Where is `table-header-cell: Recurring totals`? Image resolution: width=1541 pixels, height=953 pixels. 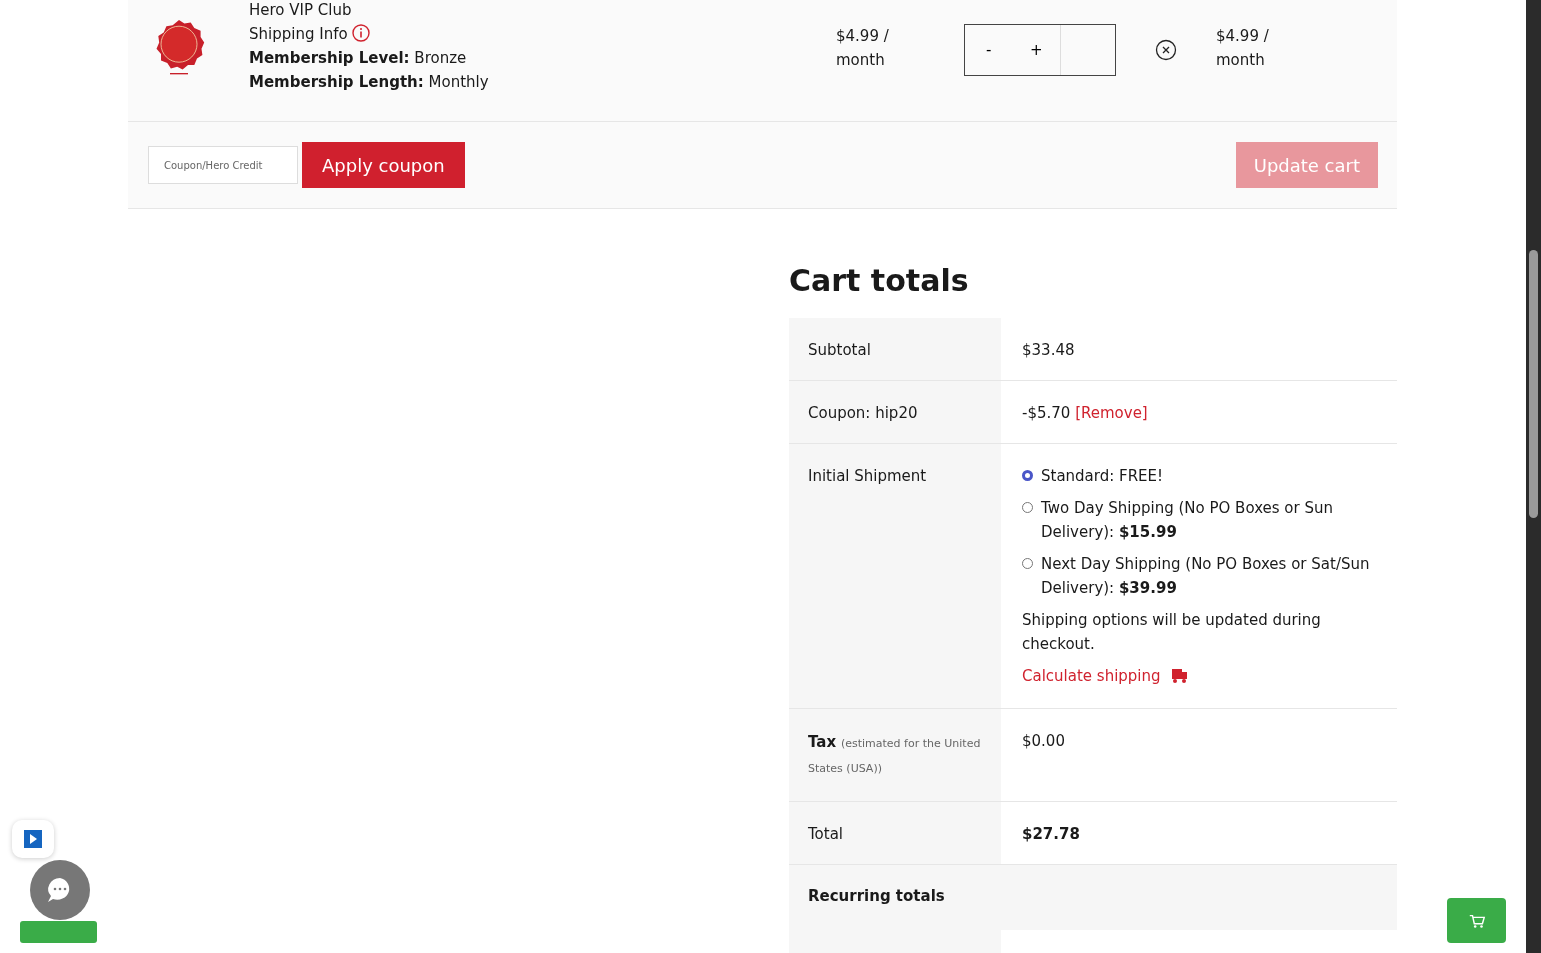
table-header-cell: Recurring totals is located at coordinates (1093, 897).